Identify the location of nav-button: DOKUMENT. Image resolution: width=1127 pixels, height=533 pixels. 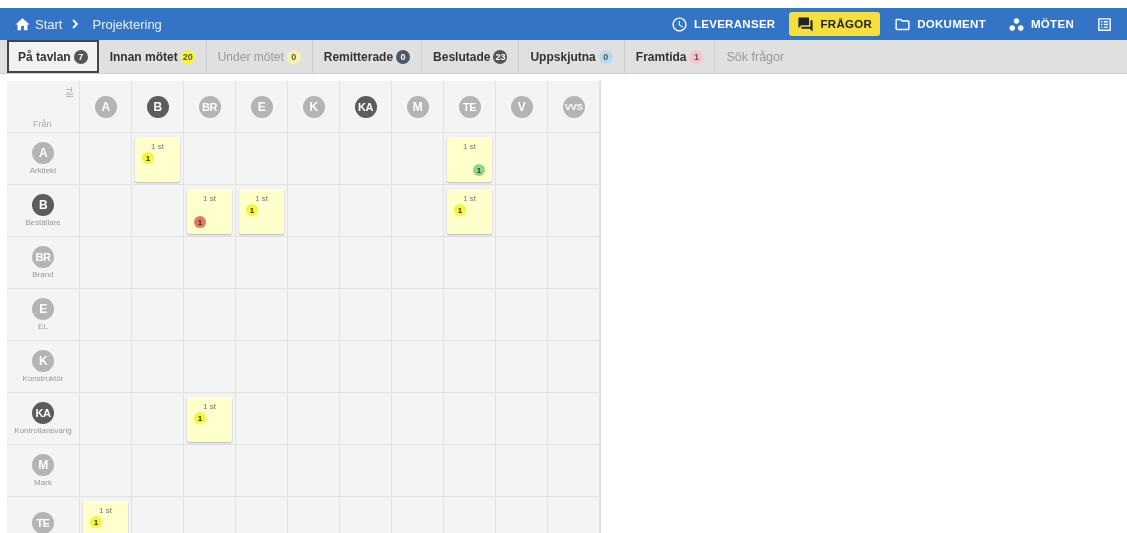
(940, 24).